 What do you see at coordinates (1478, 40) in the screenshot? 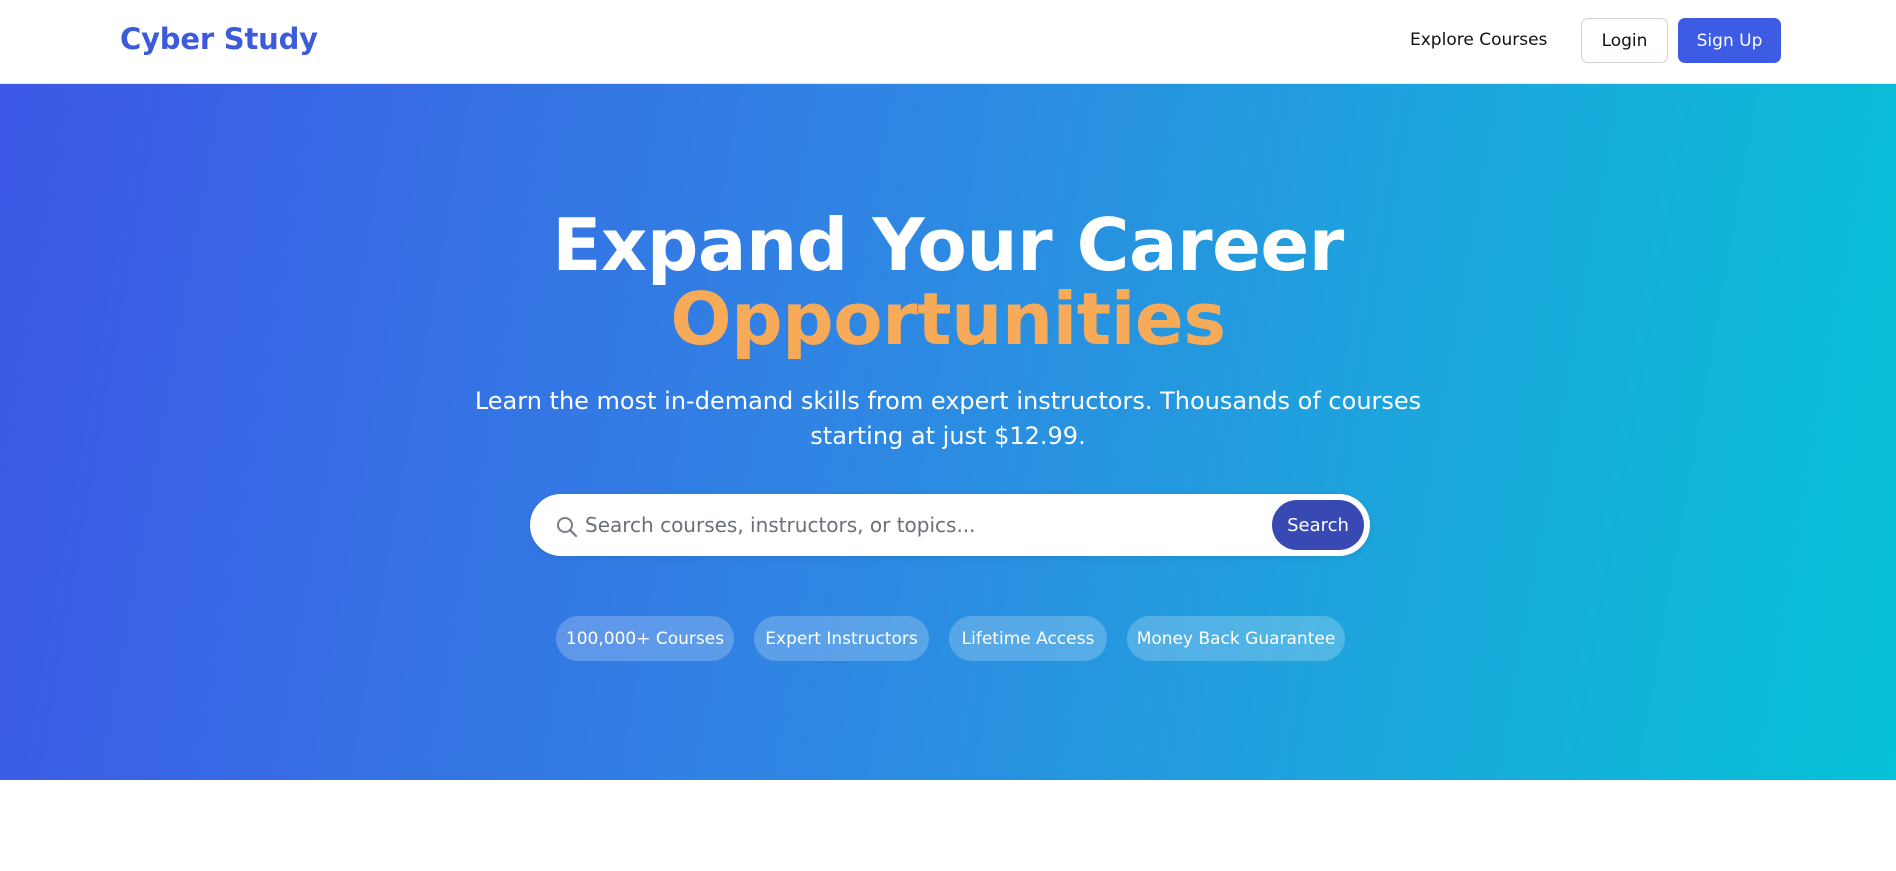
I see `explore-courses-link: Explore Courses` at bounding box center [1478, 40].